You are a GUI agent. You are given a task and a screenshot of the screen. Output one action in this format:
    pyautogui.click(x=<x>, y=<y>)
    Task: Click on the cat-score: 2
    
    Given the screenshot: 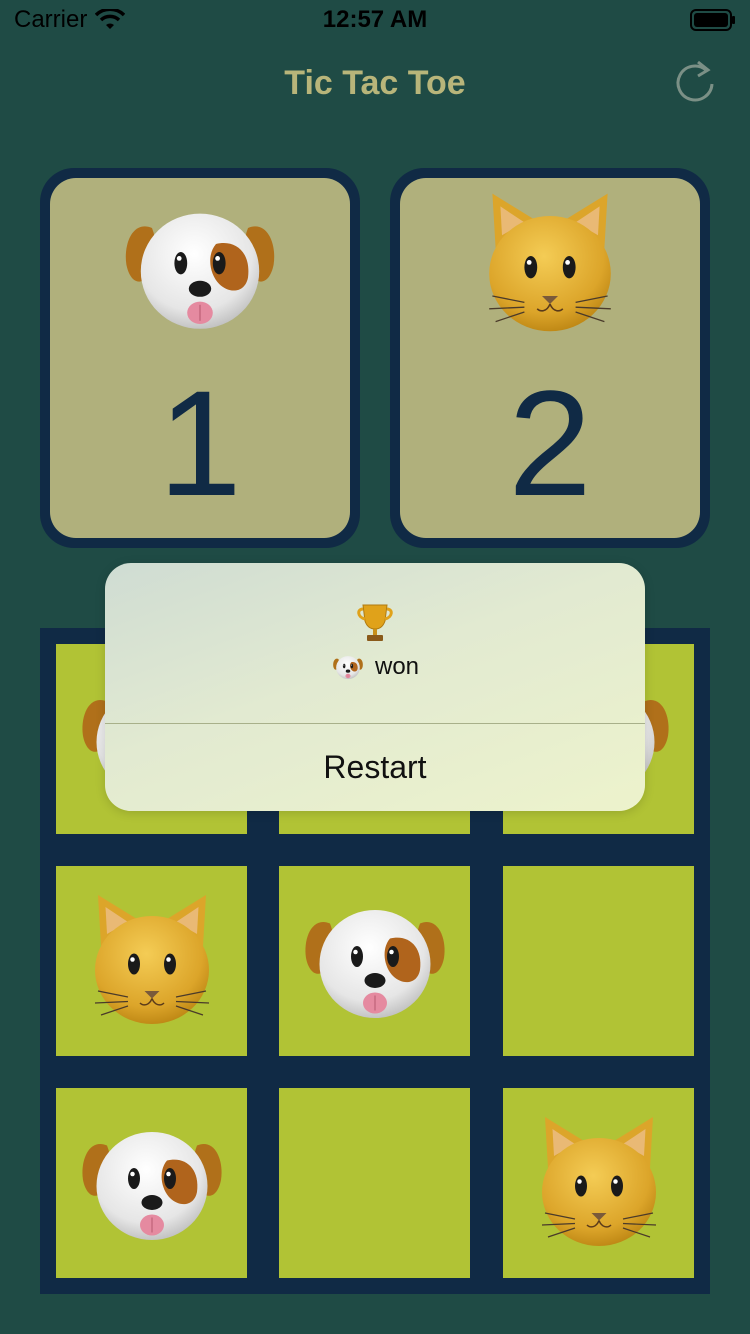 What is the action you would take?
    pyautogui.click(x=550, y=443)
    